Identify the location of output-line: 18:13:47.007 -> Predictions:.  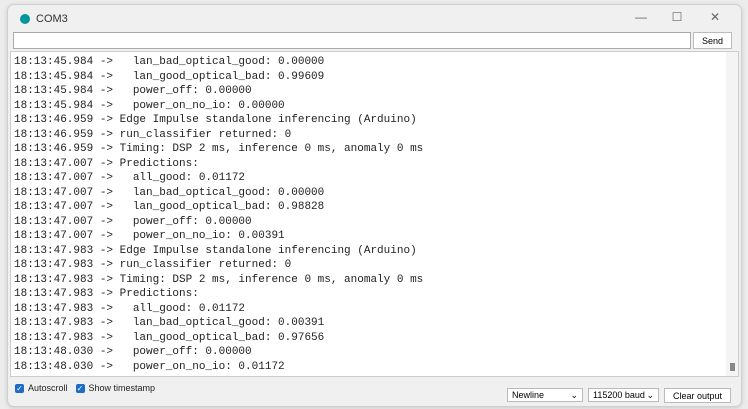
(106, 163).